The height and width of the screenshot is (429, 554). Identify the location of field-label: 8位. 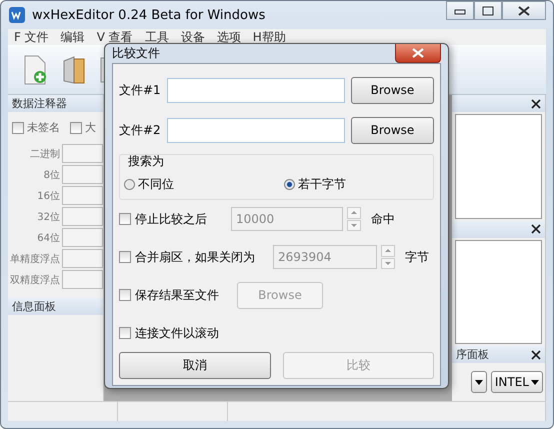
(51, 175).